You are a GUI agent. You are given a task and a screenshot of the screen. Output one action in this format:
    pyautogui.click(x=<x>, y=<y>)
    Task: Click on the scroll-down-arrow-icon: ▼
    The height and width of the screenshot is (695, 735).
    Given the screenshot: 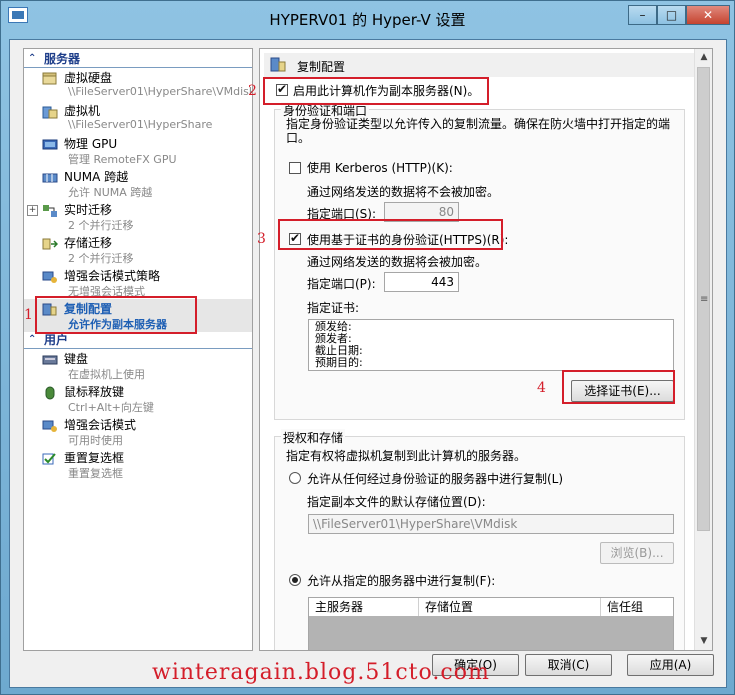 What is the action you would take?
    pyautogui.click(x=703, y=641)
    